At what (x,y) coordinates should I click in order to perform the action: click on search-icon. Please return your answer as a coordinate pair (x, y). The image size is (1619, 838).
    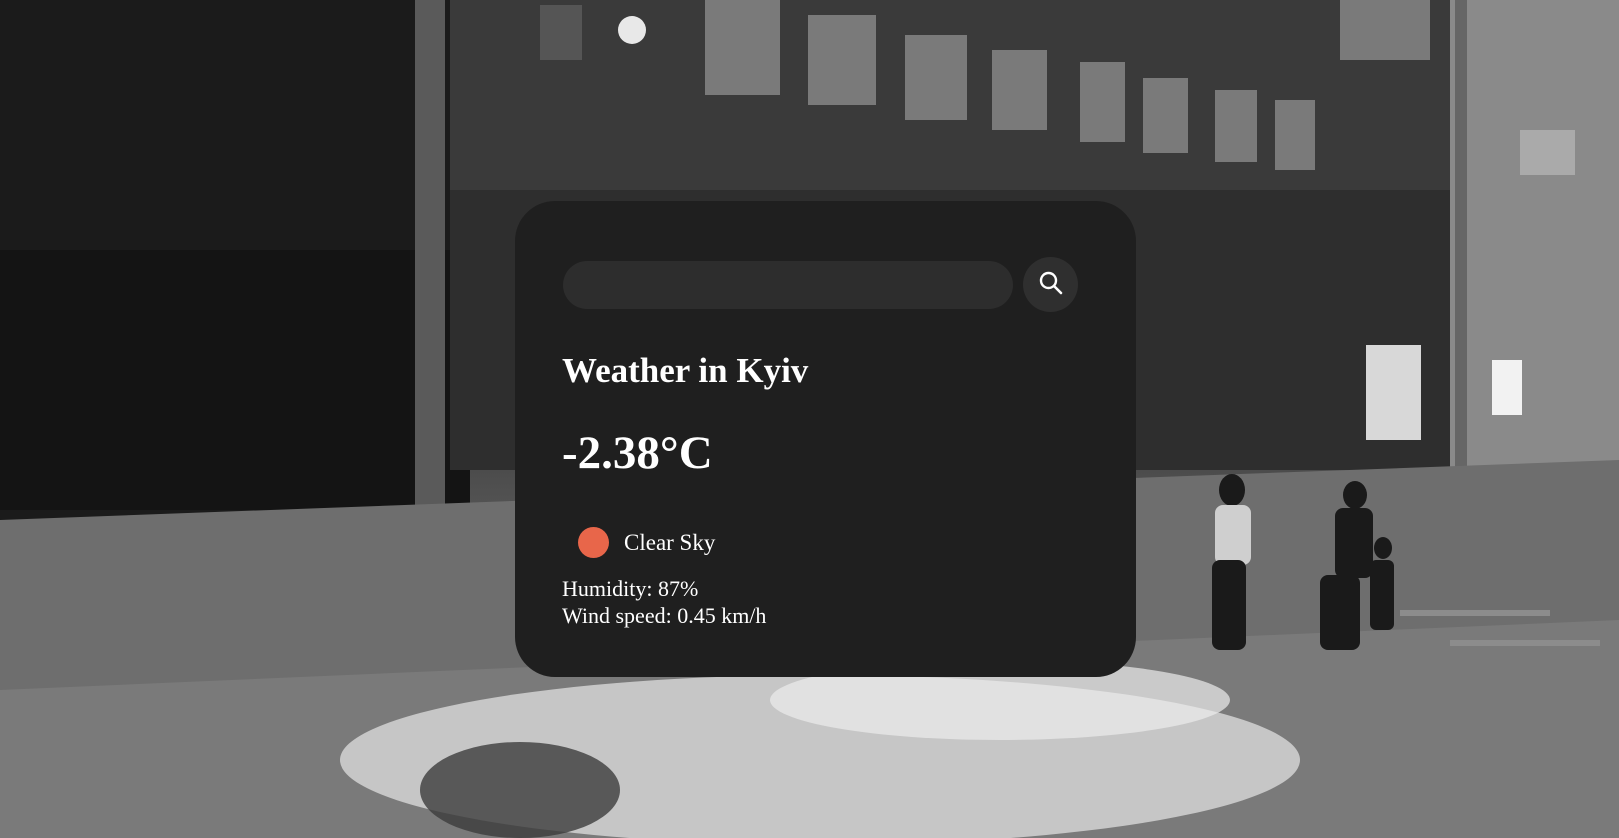
    Looking at the image, I should click on (1051, 284).